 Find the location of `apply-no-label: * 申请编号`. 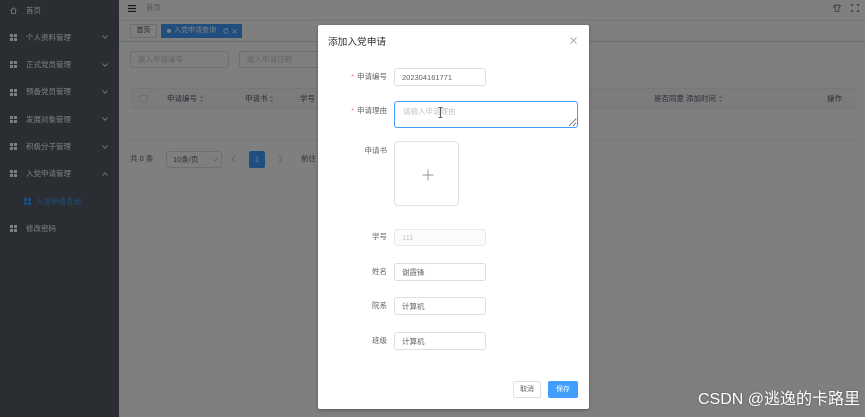

apply-no-label: * 申请编号 is located at coordinates (352, 77).